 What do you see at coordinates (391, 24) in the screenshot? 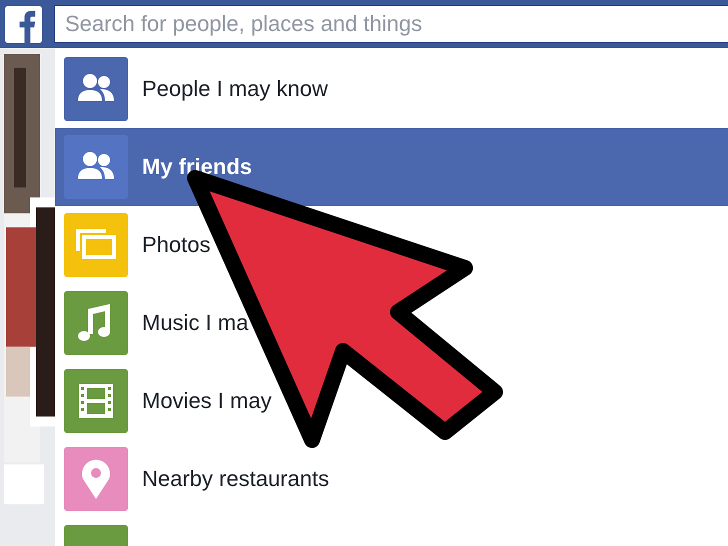
I see `search-field: Search for people, places and things` at bounding box center [391, 24].